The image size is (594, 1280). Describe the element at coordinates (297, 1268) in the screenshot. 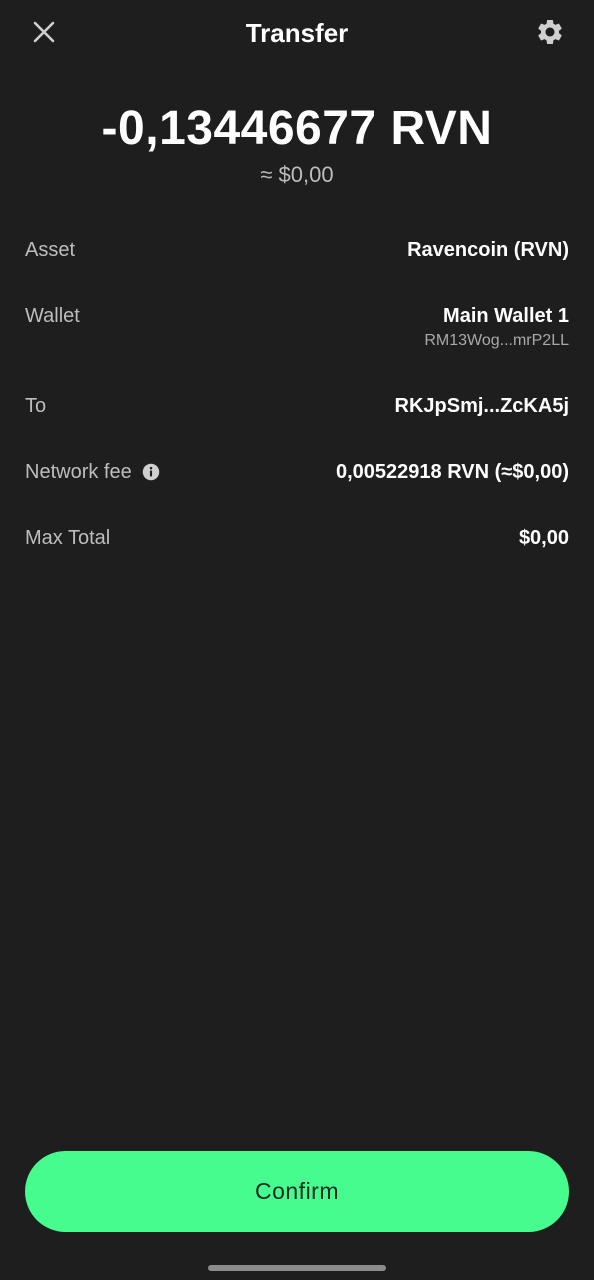

I see `home-indicator` at that location.